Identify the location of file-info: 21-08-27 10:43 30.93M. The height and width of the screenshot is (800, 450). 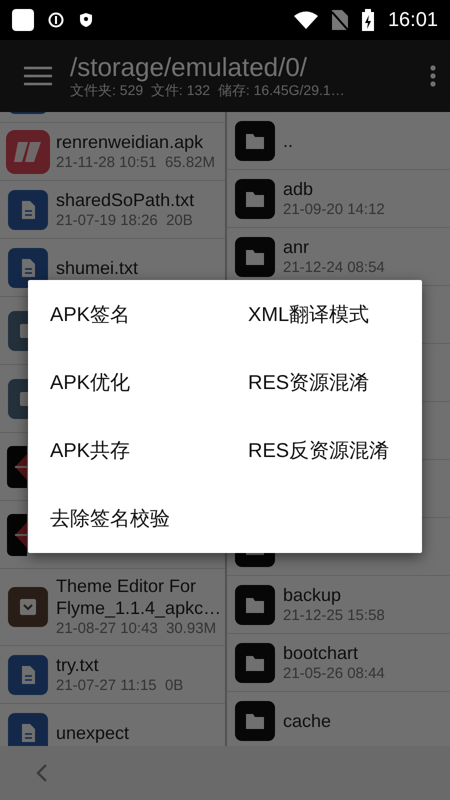
(137, 629).